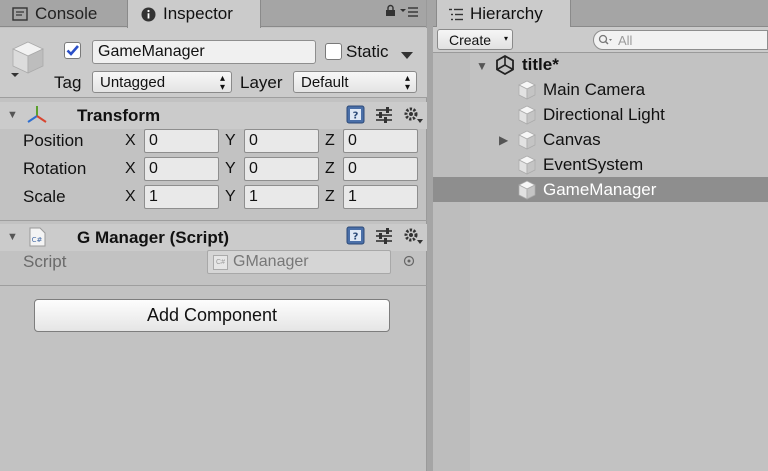  Describe the element at coordinates (600, 14) in the screenshot. I see `hierarchy-tab-bar: Hierarchy` at that location.